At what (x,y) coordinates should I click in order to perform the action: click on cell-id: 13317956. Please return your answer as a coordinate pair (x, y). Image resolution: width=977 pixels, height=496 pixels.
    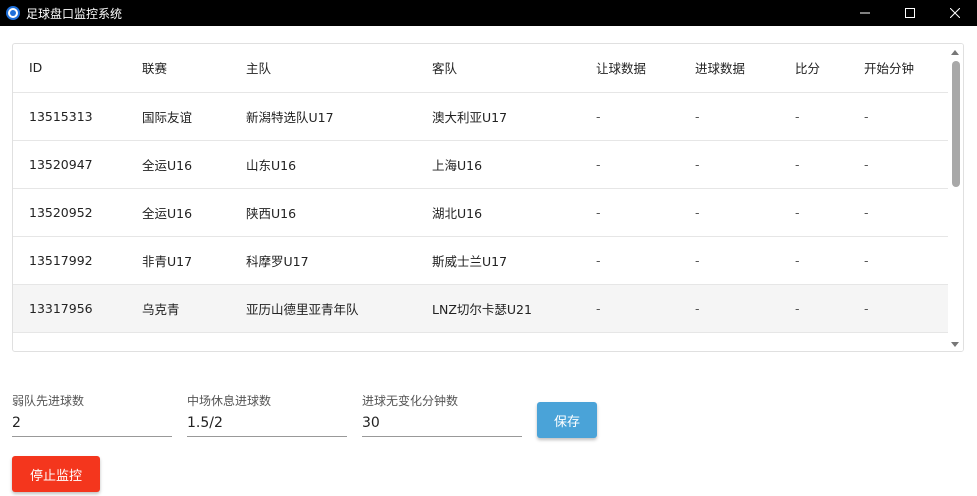
    Looking at the image, I should click on (61, 308).